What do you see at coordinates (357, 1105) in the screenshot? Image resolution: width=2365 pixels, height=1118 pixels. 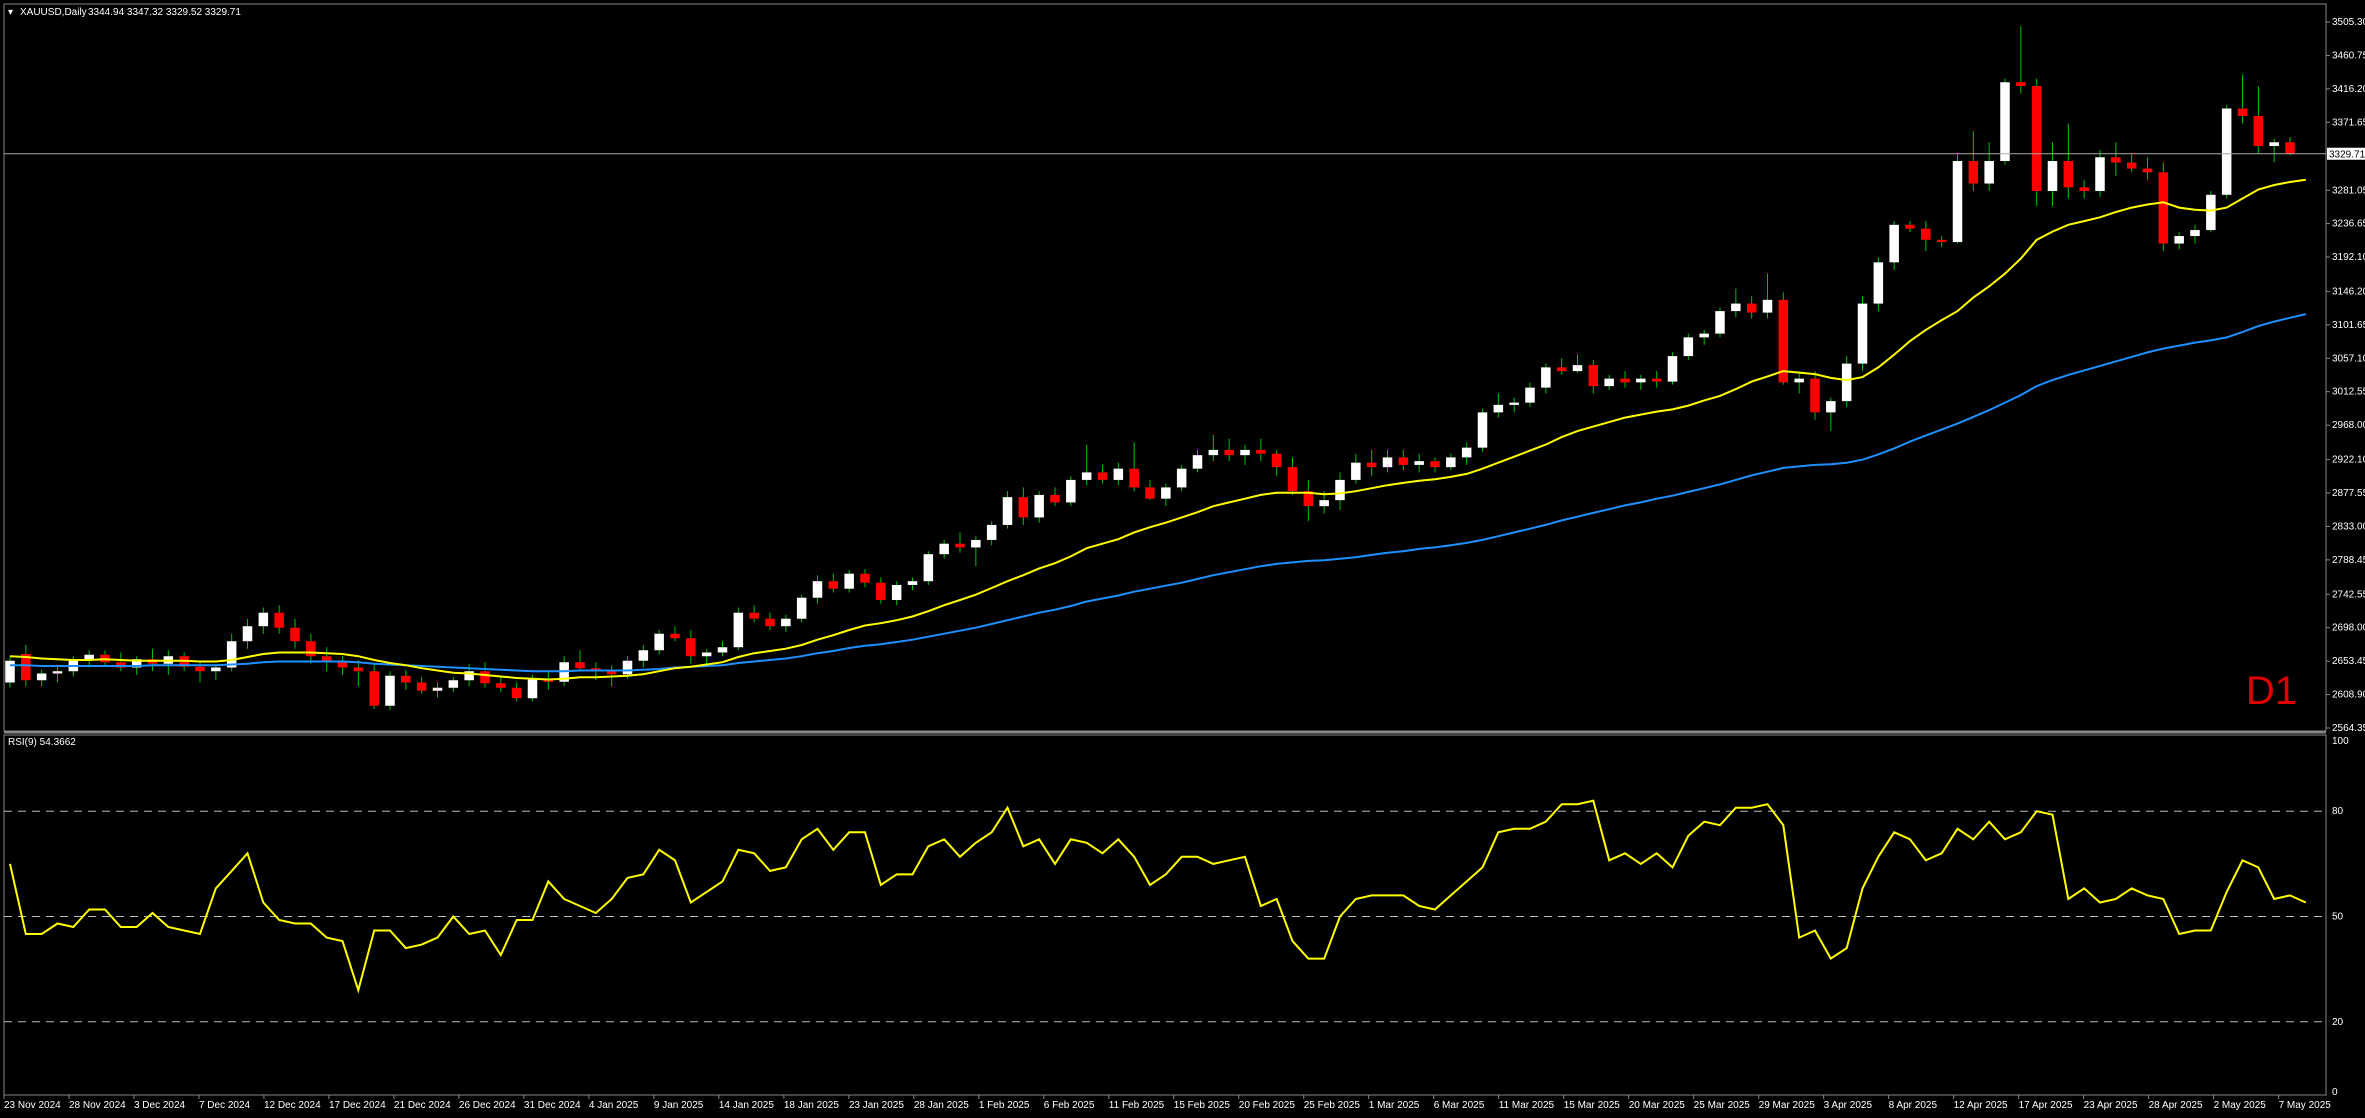 I see `date-tick-label: 17 Dec 2024` at bounding box center [357, 1105].